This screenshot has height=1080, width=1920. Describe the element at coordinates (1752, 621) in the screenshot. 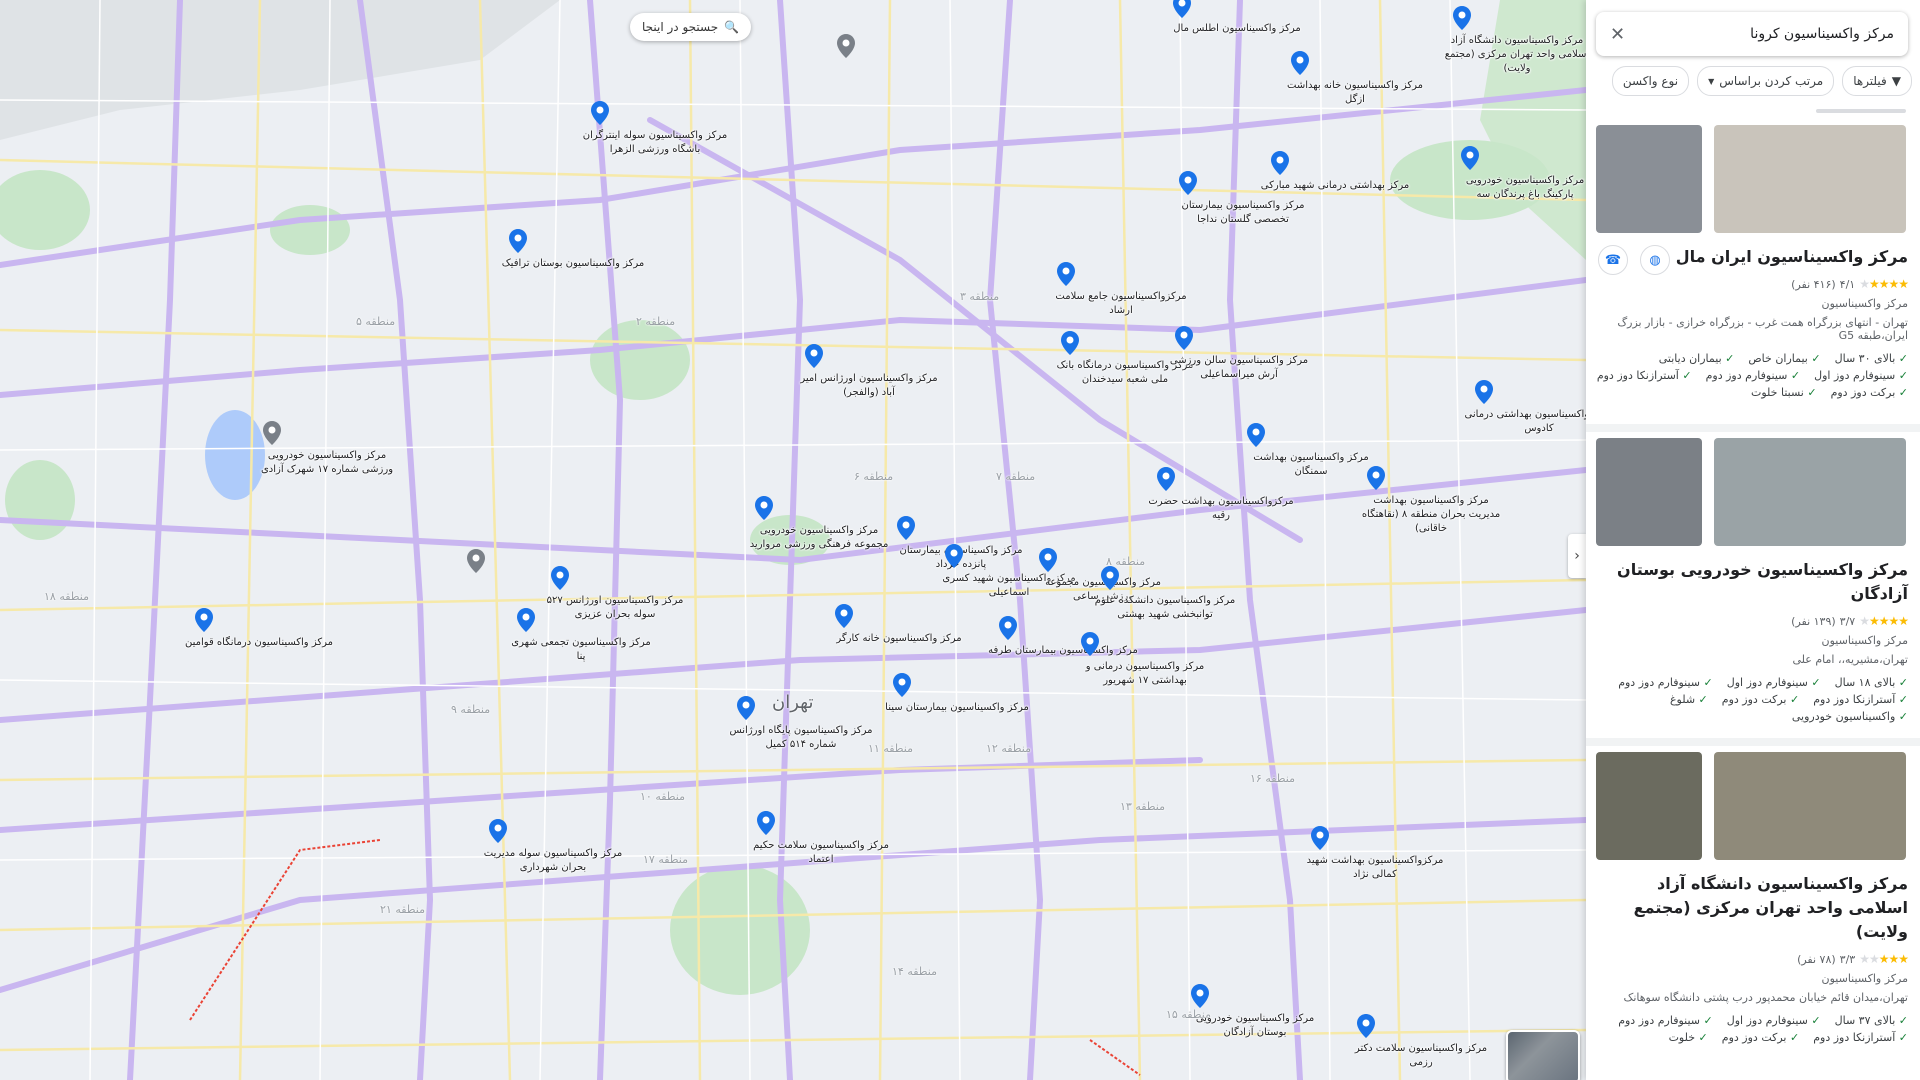

I see `result-rating: ★★★★★ ۳/۷ (۱۳۹ نفر)` at that location.